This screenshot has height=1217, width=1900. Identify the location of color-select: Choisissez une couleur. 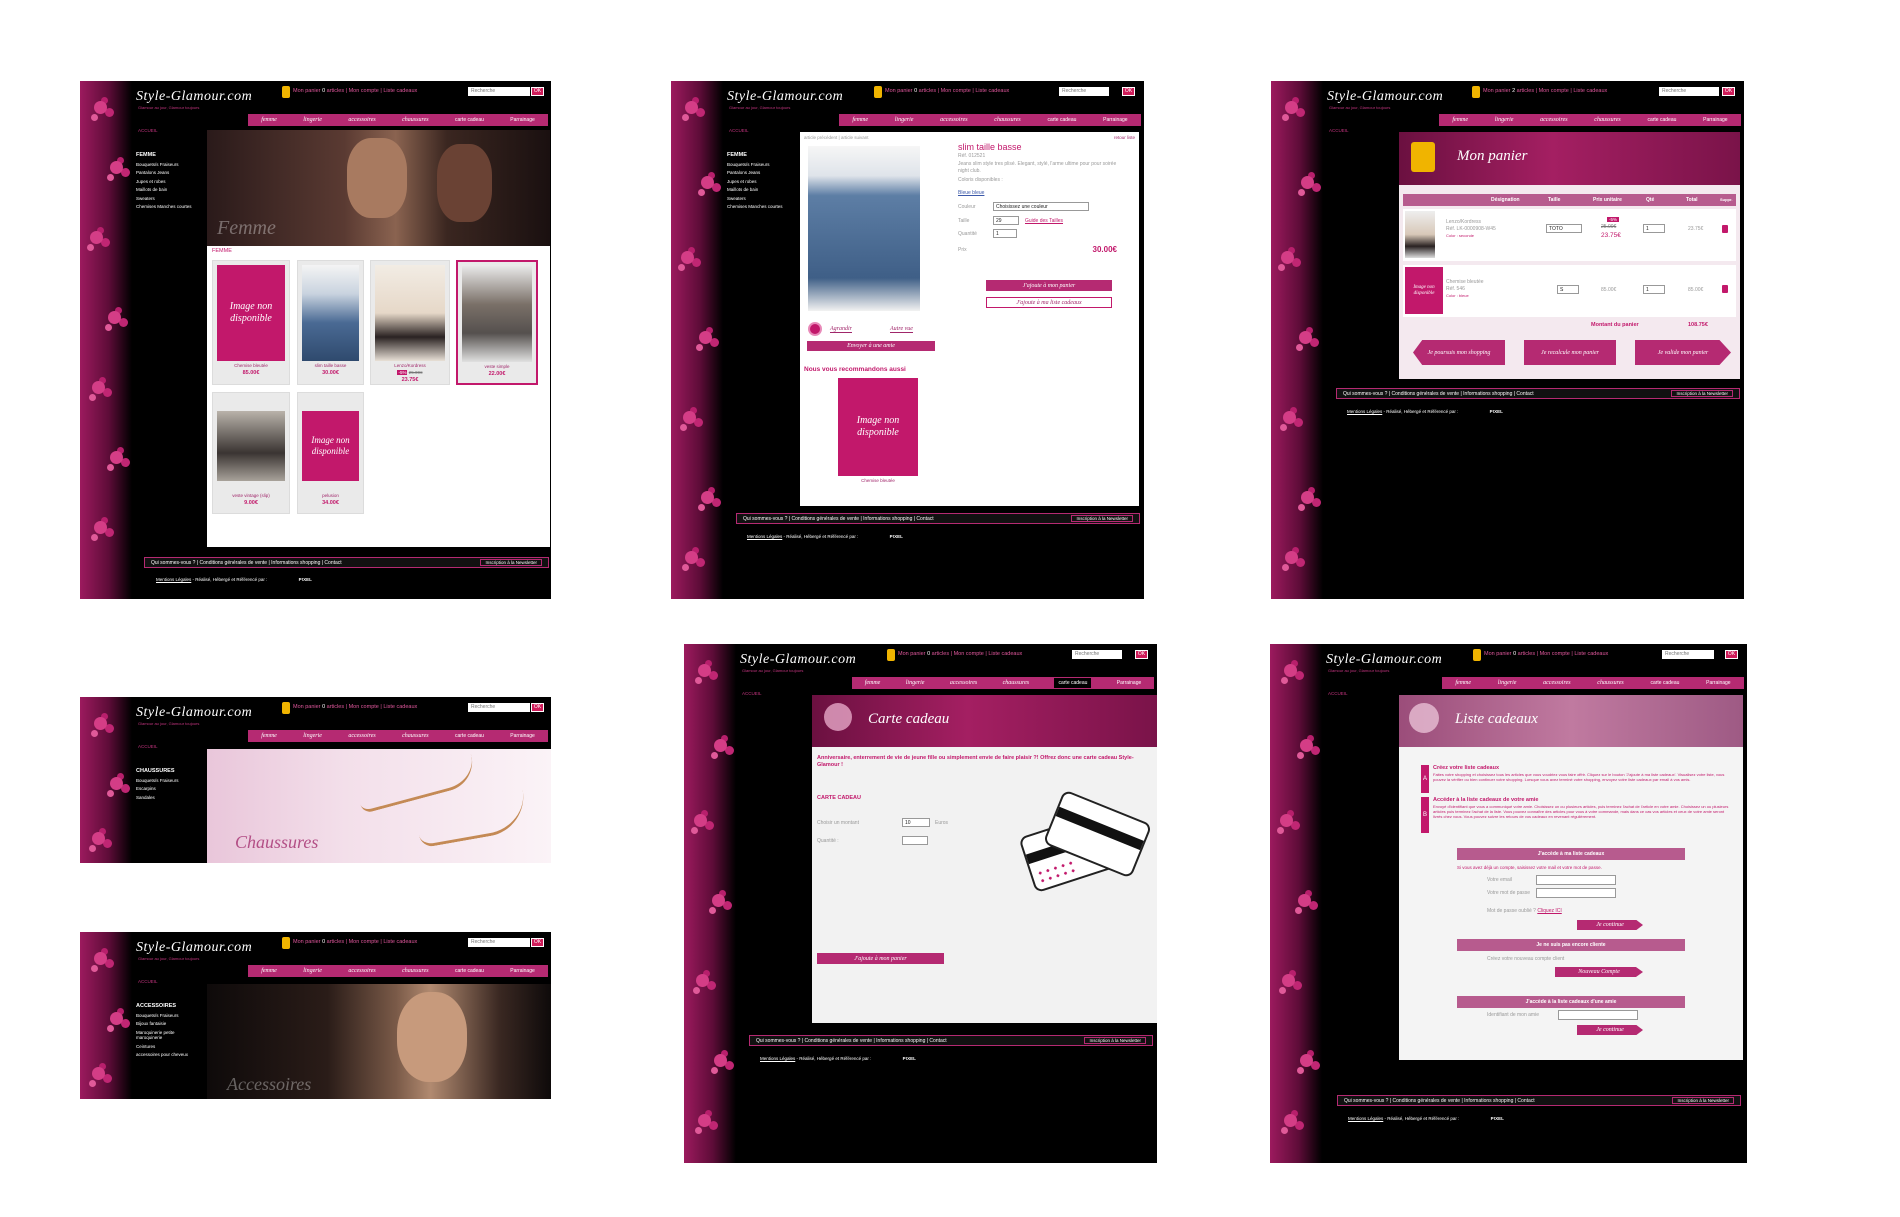
(1041, 206).